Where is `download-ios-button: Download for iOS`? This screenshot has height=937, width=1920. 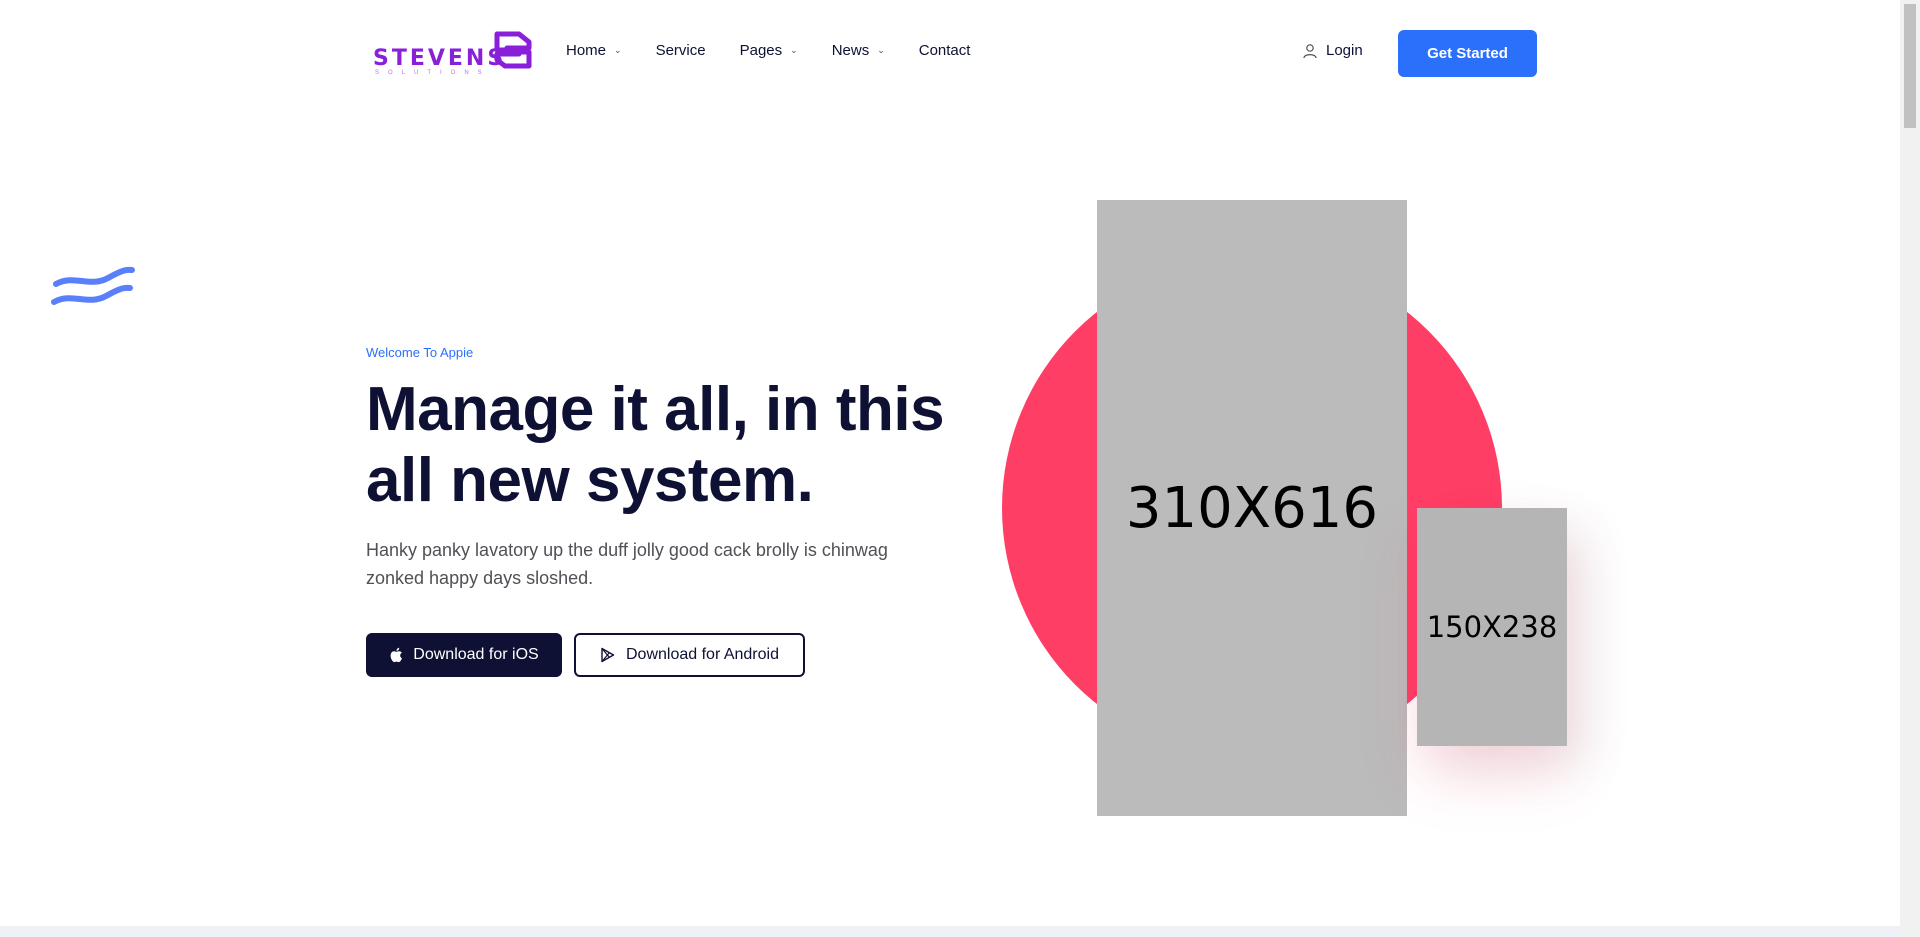
download-ios-button: Download for iOS is located at coordinates (464, 655).